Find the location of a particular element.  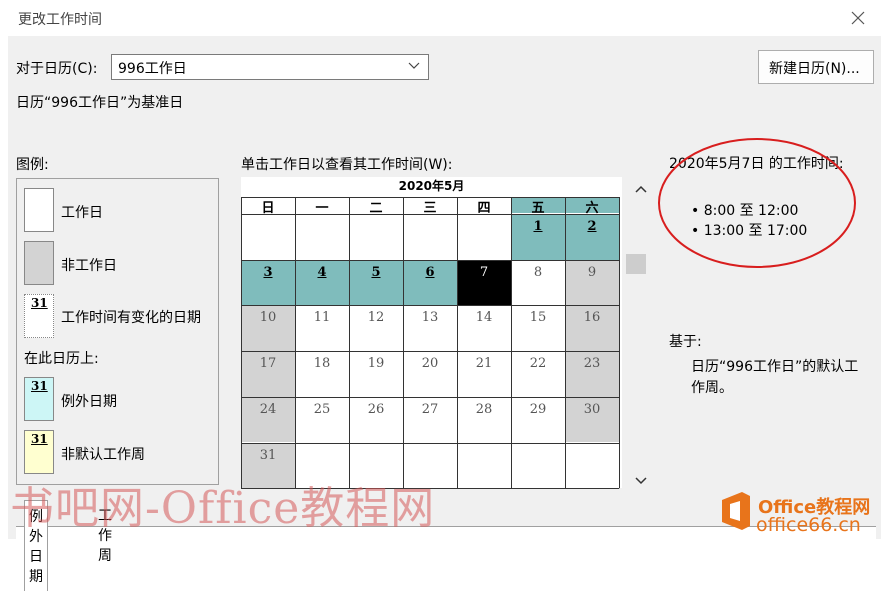

calendar-day-cell: 21 is located at coordinates (484, 374).